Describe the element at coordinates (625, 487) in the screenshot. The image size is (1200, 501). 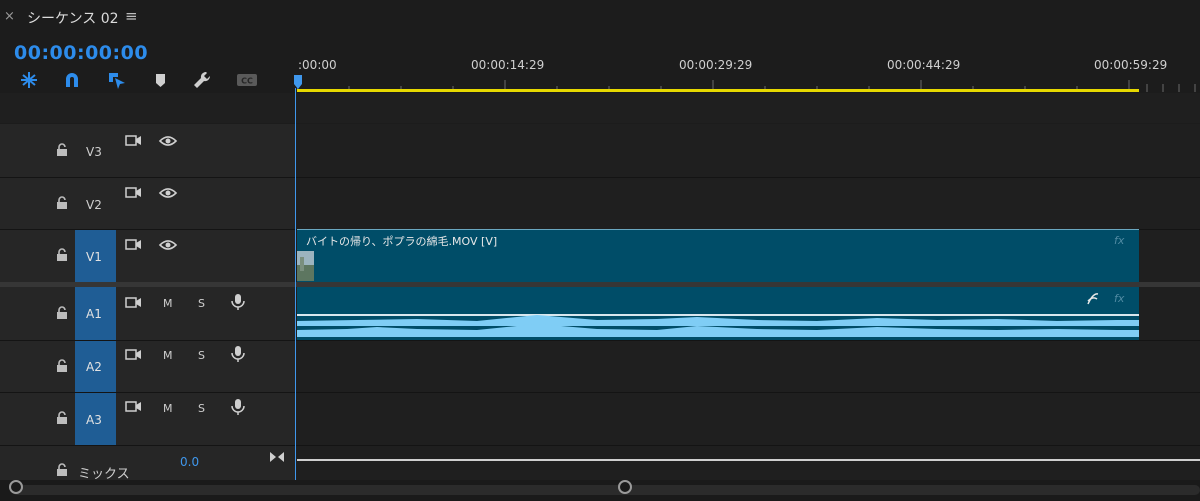
I see `scrollbar-right-handle` at that location.